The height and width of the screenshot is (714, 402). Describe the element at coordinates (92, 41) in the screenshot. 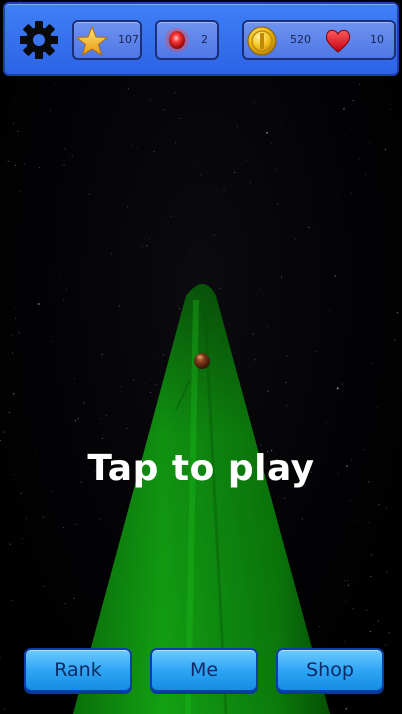

I see `star-icon` at that location.